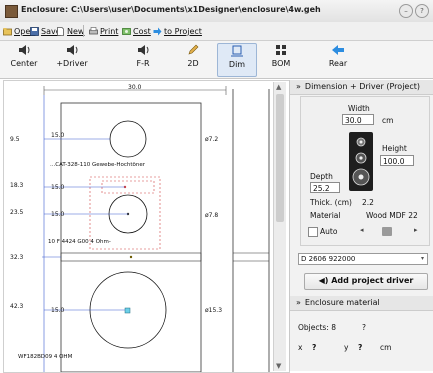 Image resolution: width=433 pixels, height=373 pixels. I want to click on d1-diameter-label: ø7.2, so click(211, 139).